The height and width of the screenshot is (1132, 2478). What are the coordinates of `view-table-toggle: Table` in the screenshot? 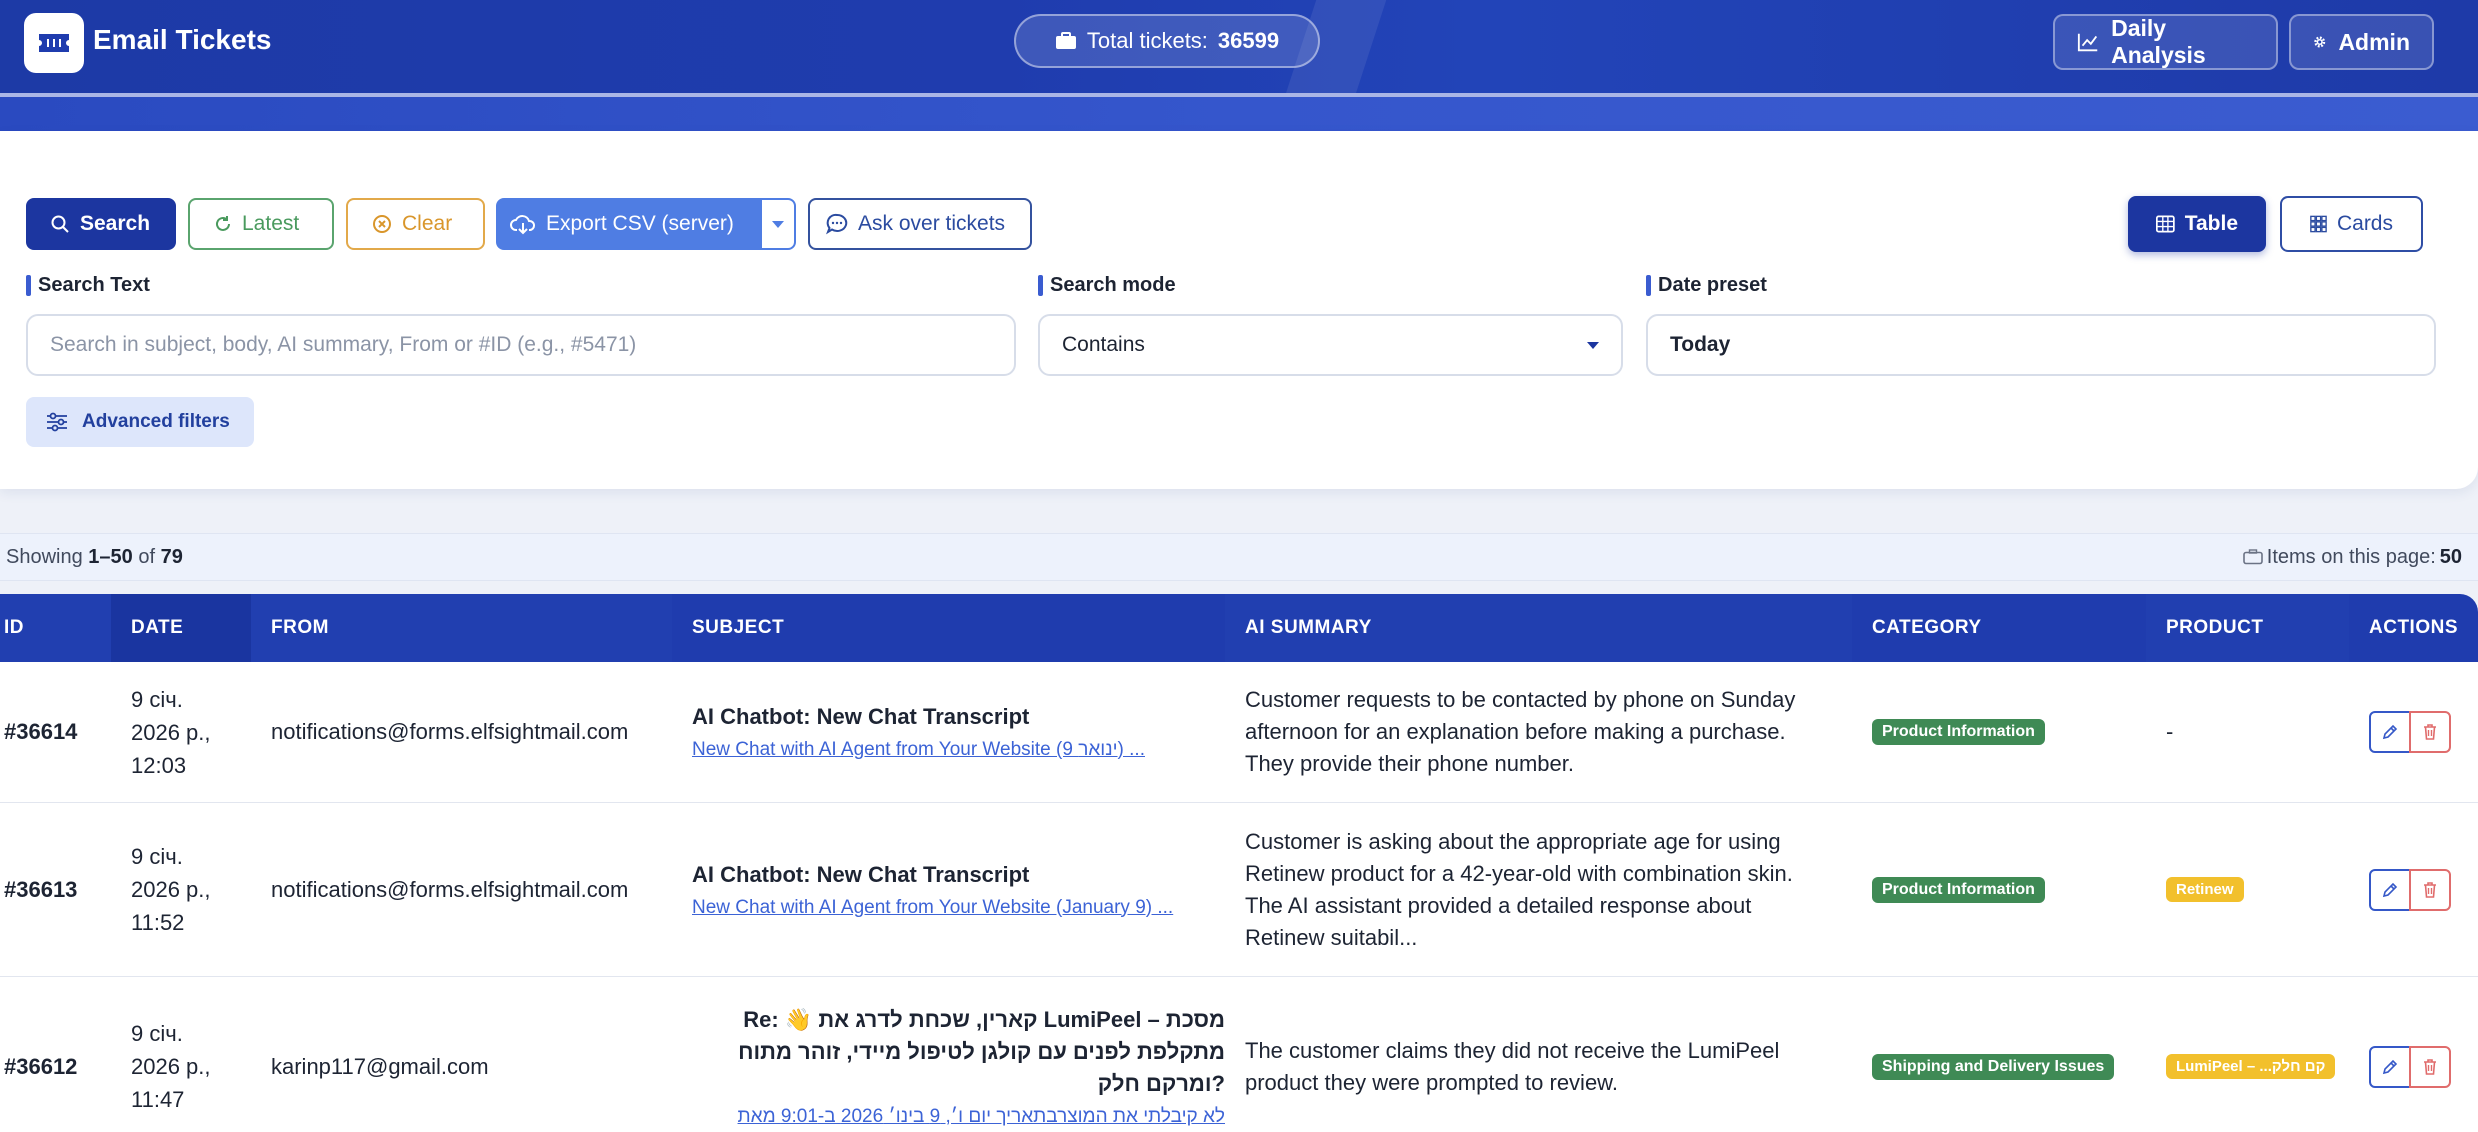 It's located at (2197, 224).